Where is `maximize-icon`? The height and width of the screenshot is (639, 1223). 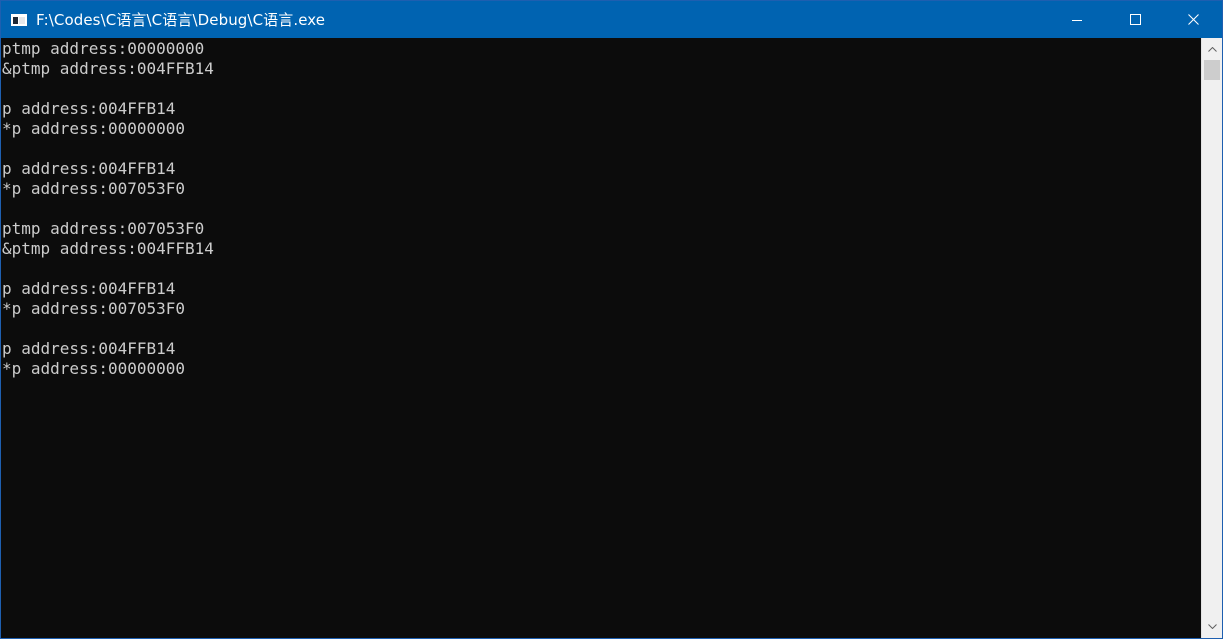 maximize-icon is located at coordinates (1135, 19).